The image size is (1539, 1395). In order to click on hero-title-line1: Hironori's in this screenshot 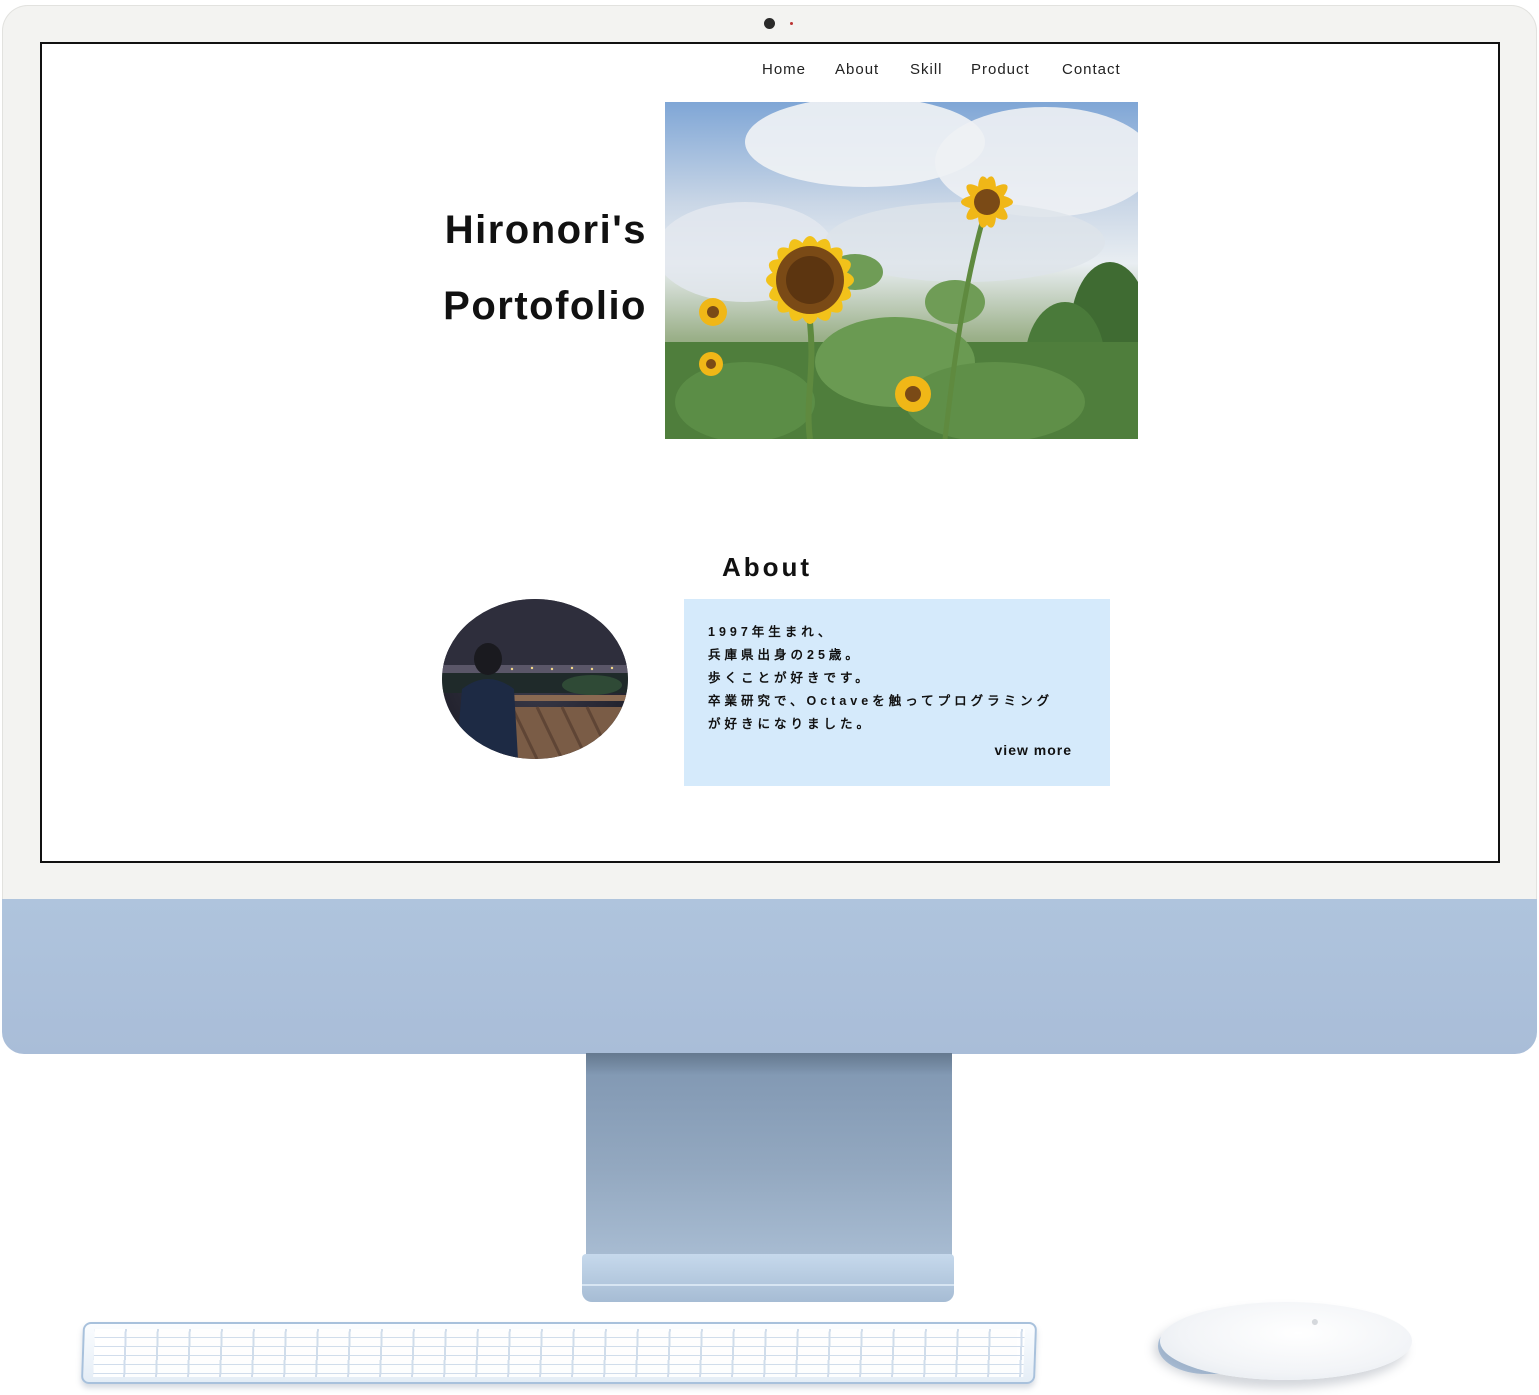, I will do `click(545, 230)`.